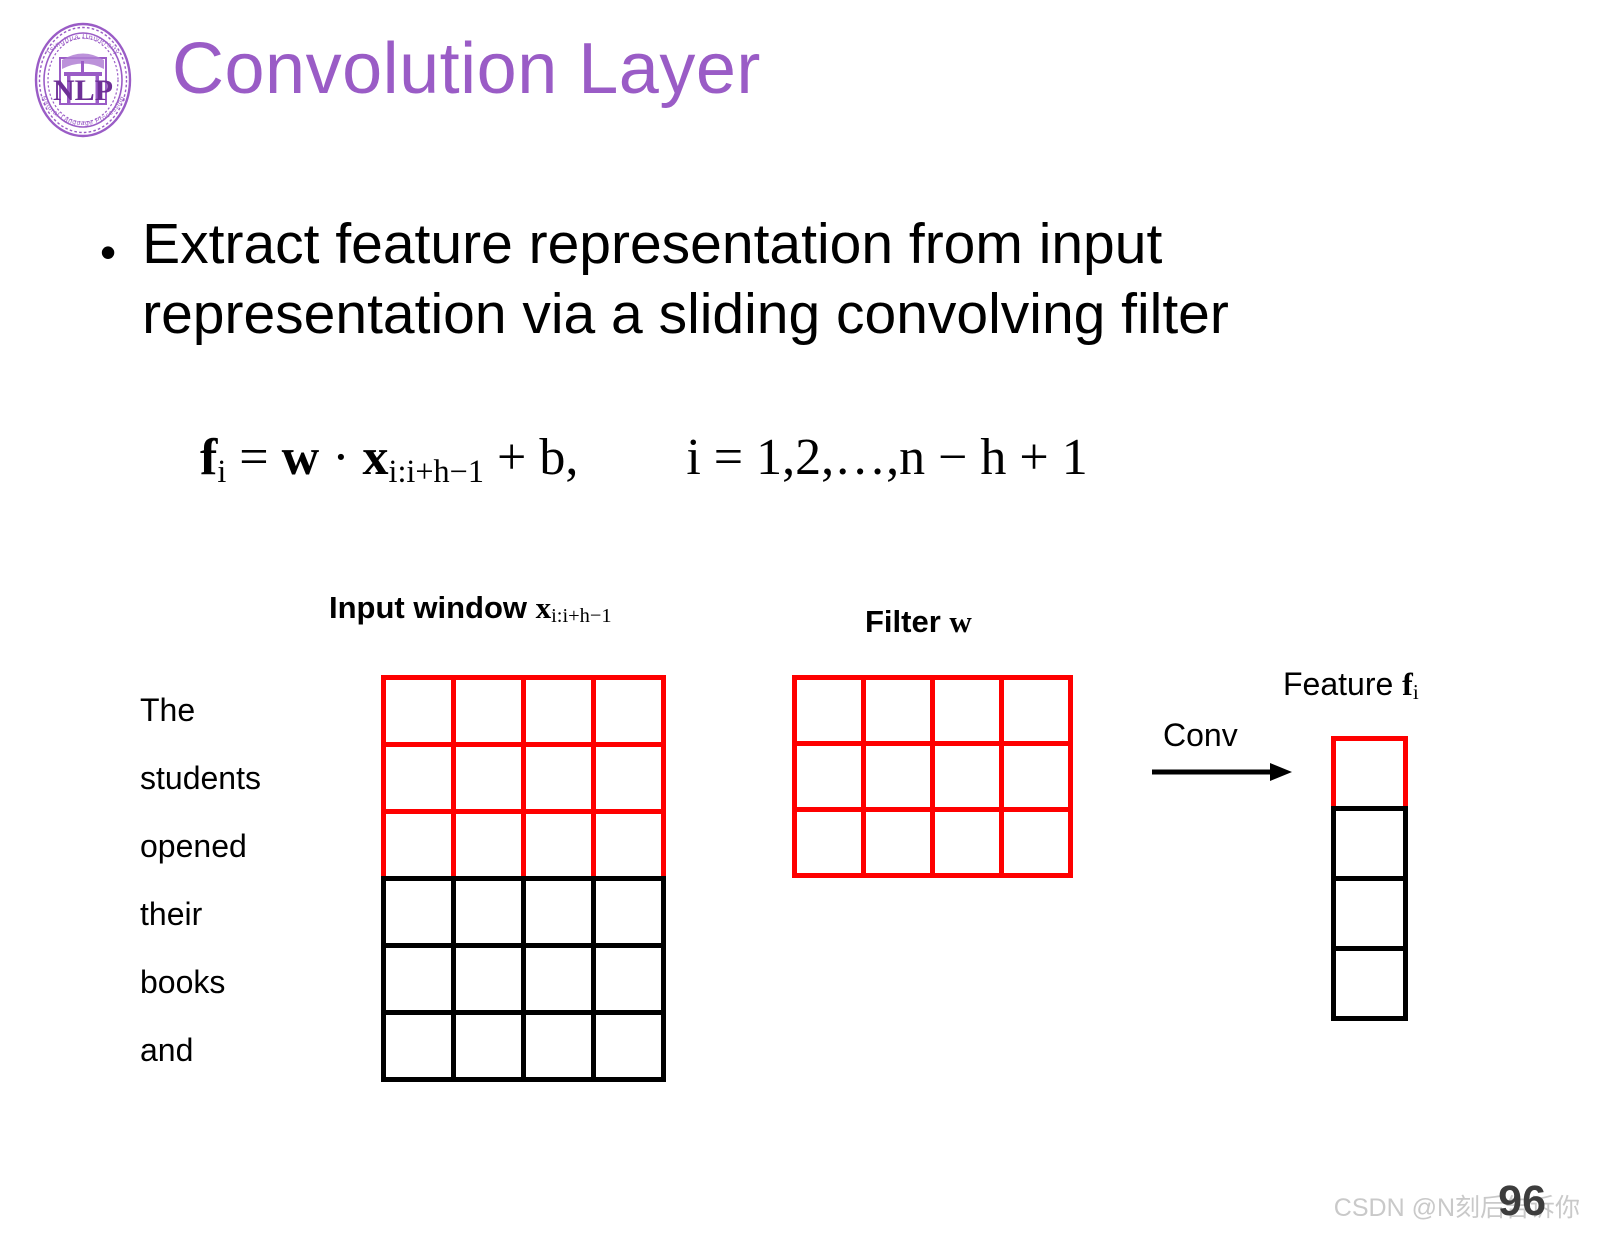  I want to click on formula-bias: b,, so click(559, 457).